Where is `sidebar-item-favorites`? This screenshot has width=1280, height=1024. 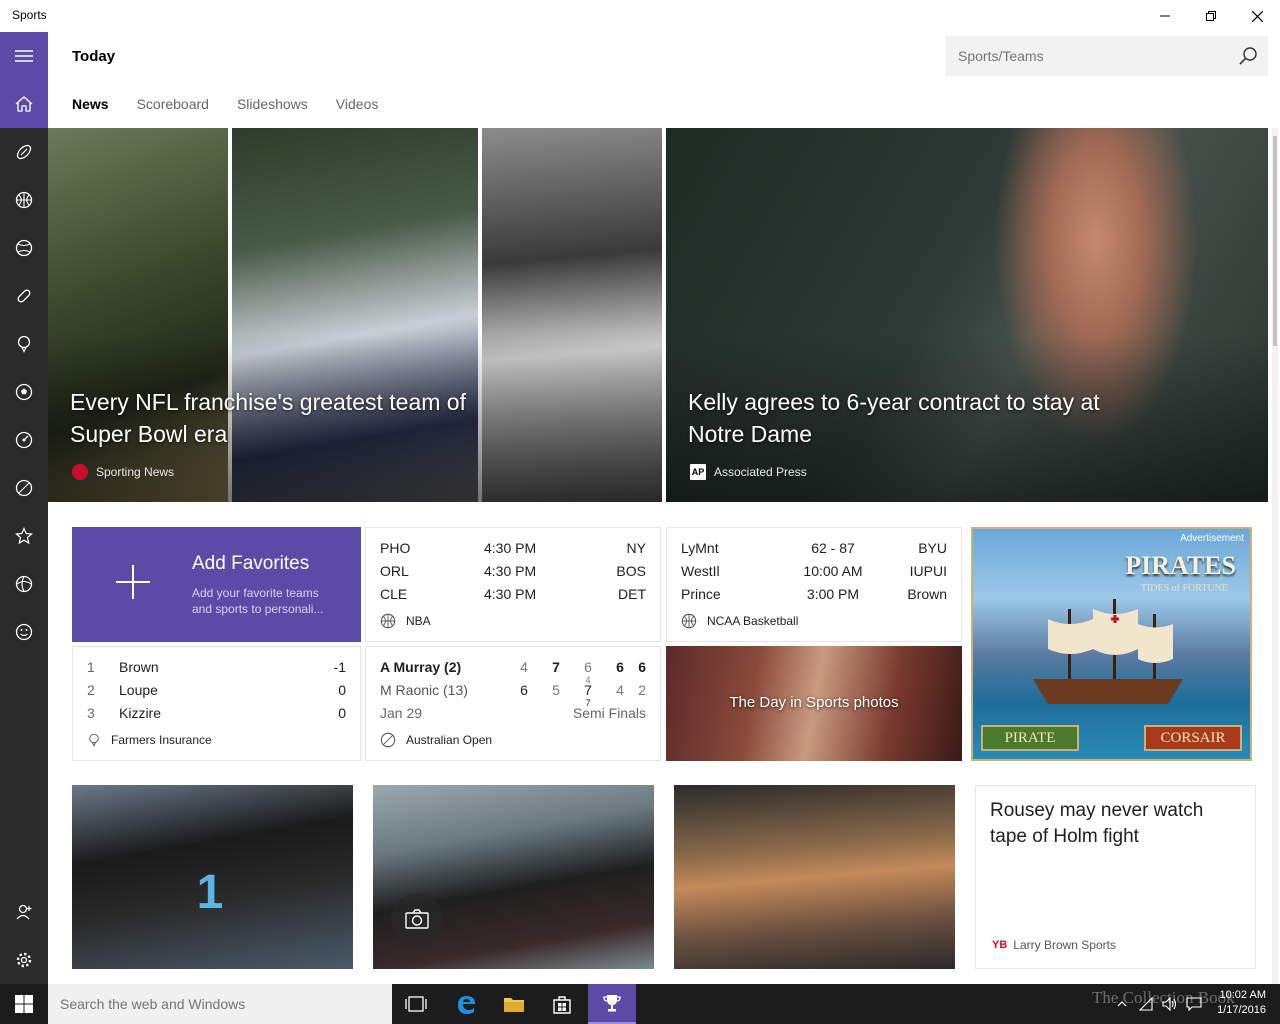 sidebar-item-favorites is located at coordinates (24, 536).